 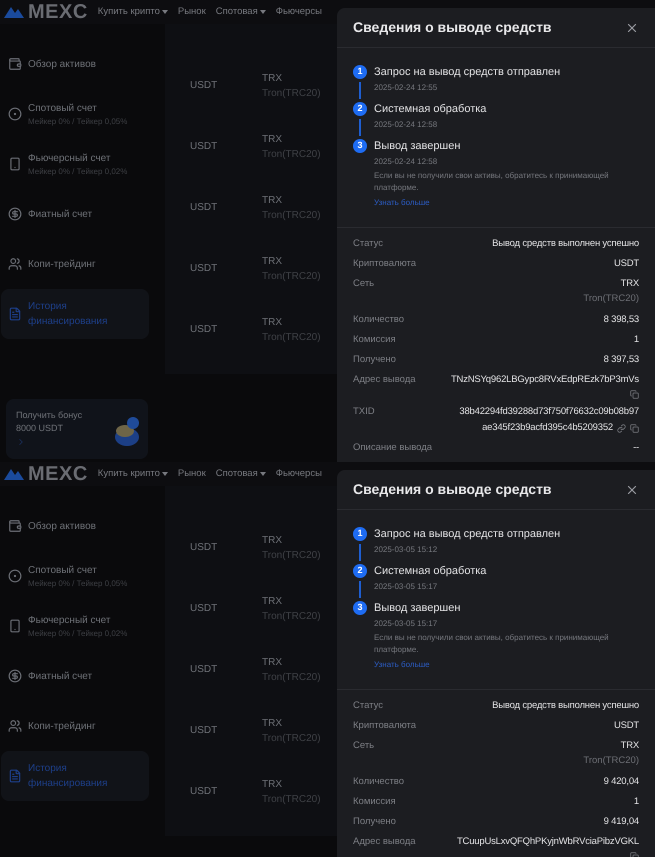 I want to click on detail-label: TXID, so click(x=364, y=412).